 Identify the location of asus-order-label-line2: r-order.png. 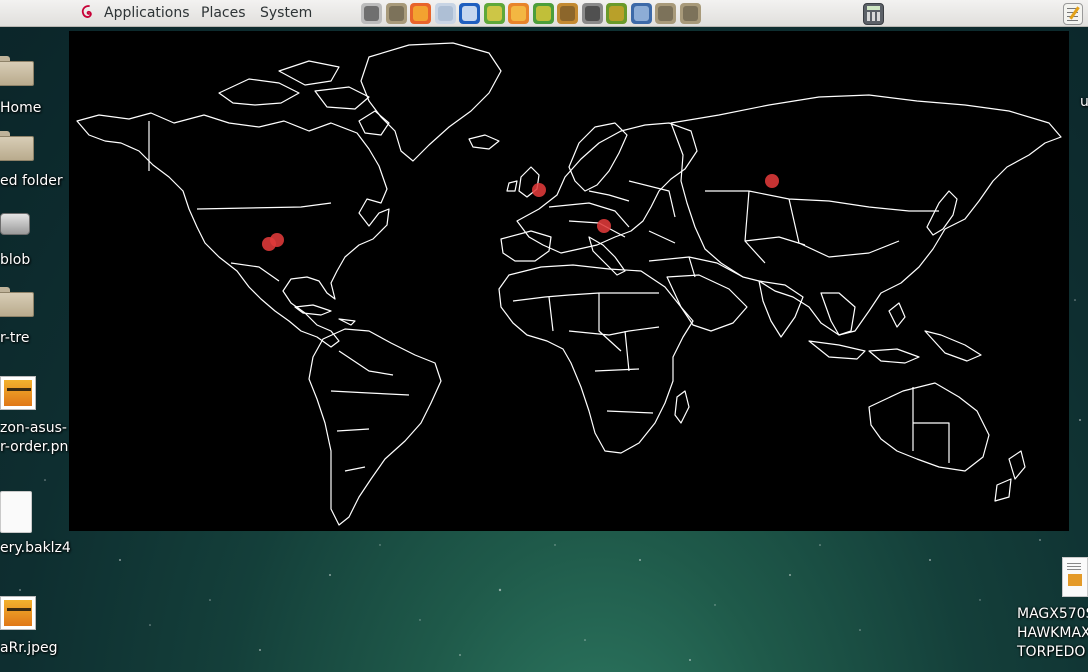
(39, 447).